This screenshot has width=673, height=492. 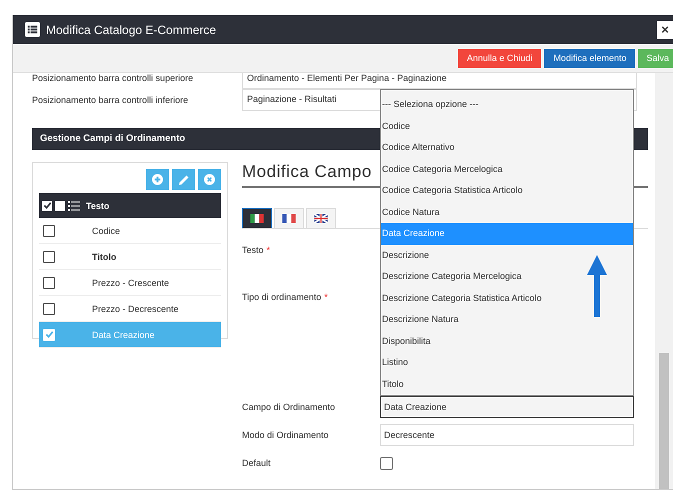 What do you see at coordinates (106, 231) in the screenshot?
I see `row-label: Codice` at bounding box center [106, 231].